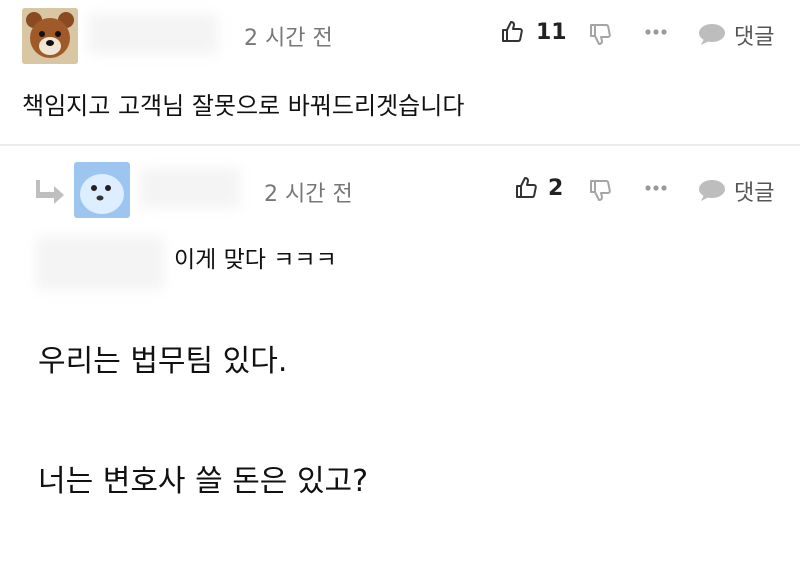 The width and height of the screenshot is (800, 567). What do you see at coordinates (255, 260) in the screenshot?
I see `reply-body: 이게 맞다 ㅋㅋㅋ` at bounding box center [255, 260].